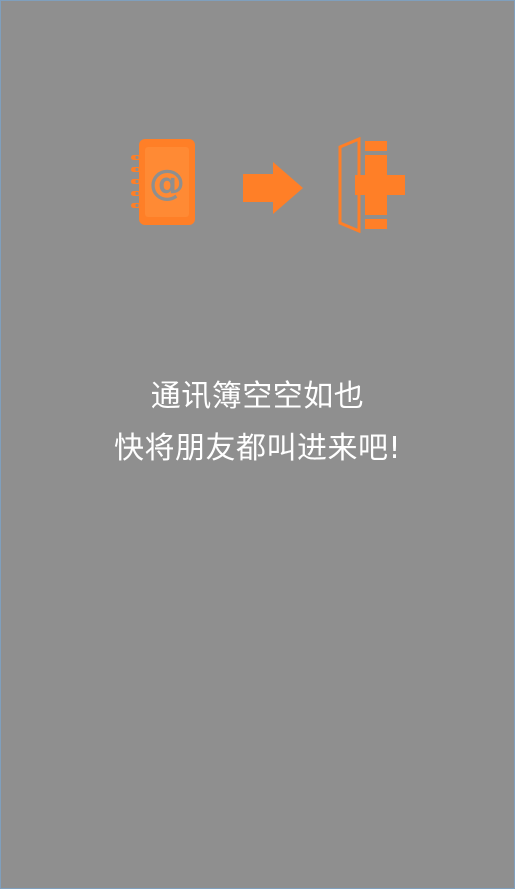 This screenshot has width=515, height=889. Describe the element at coordinates (257, 448) in the screenshot. I see `empty-state-line-2: 快将朋友都叫进来吧!` at that location.